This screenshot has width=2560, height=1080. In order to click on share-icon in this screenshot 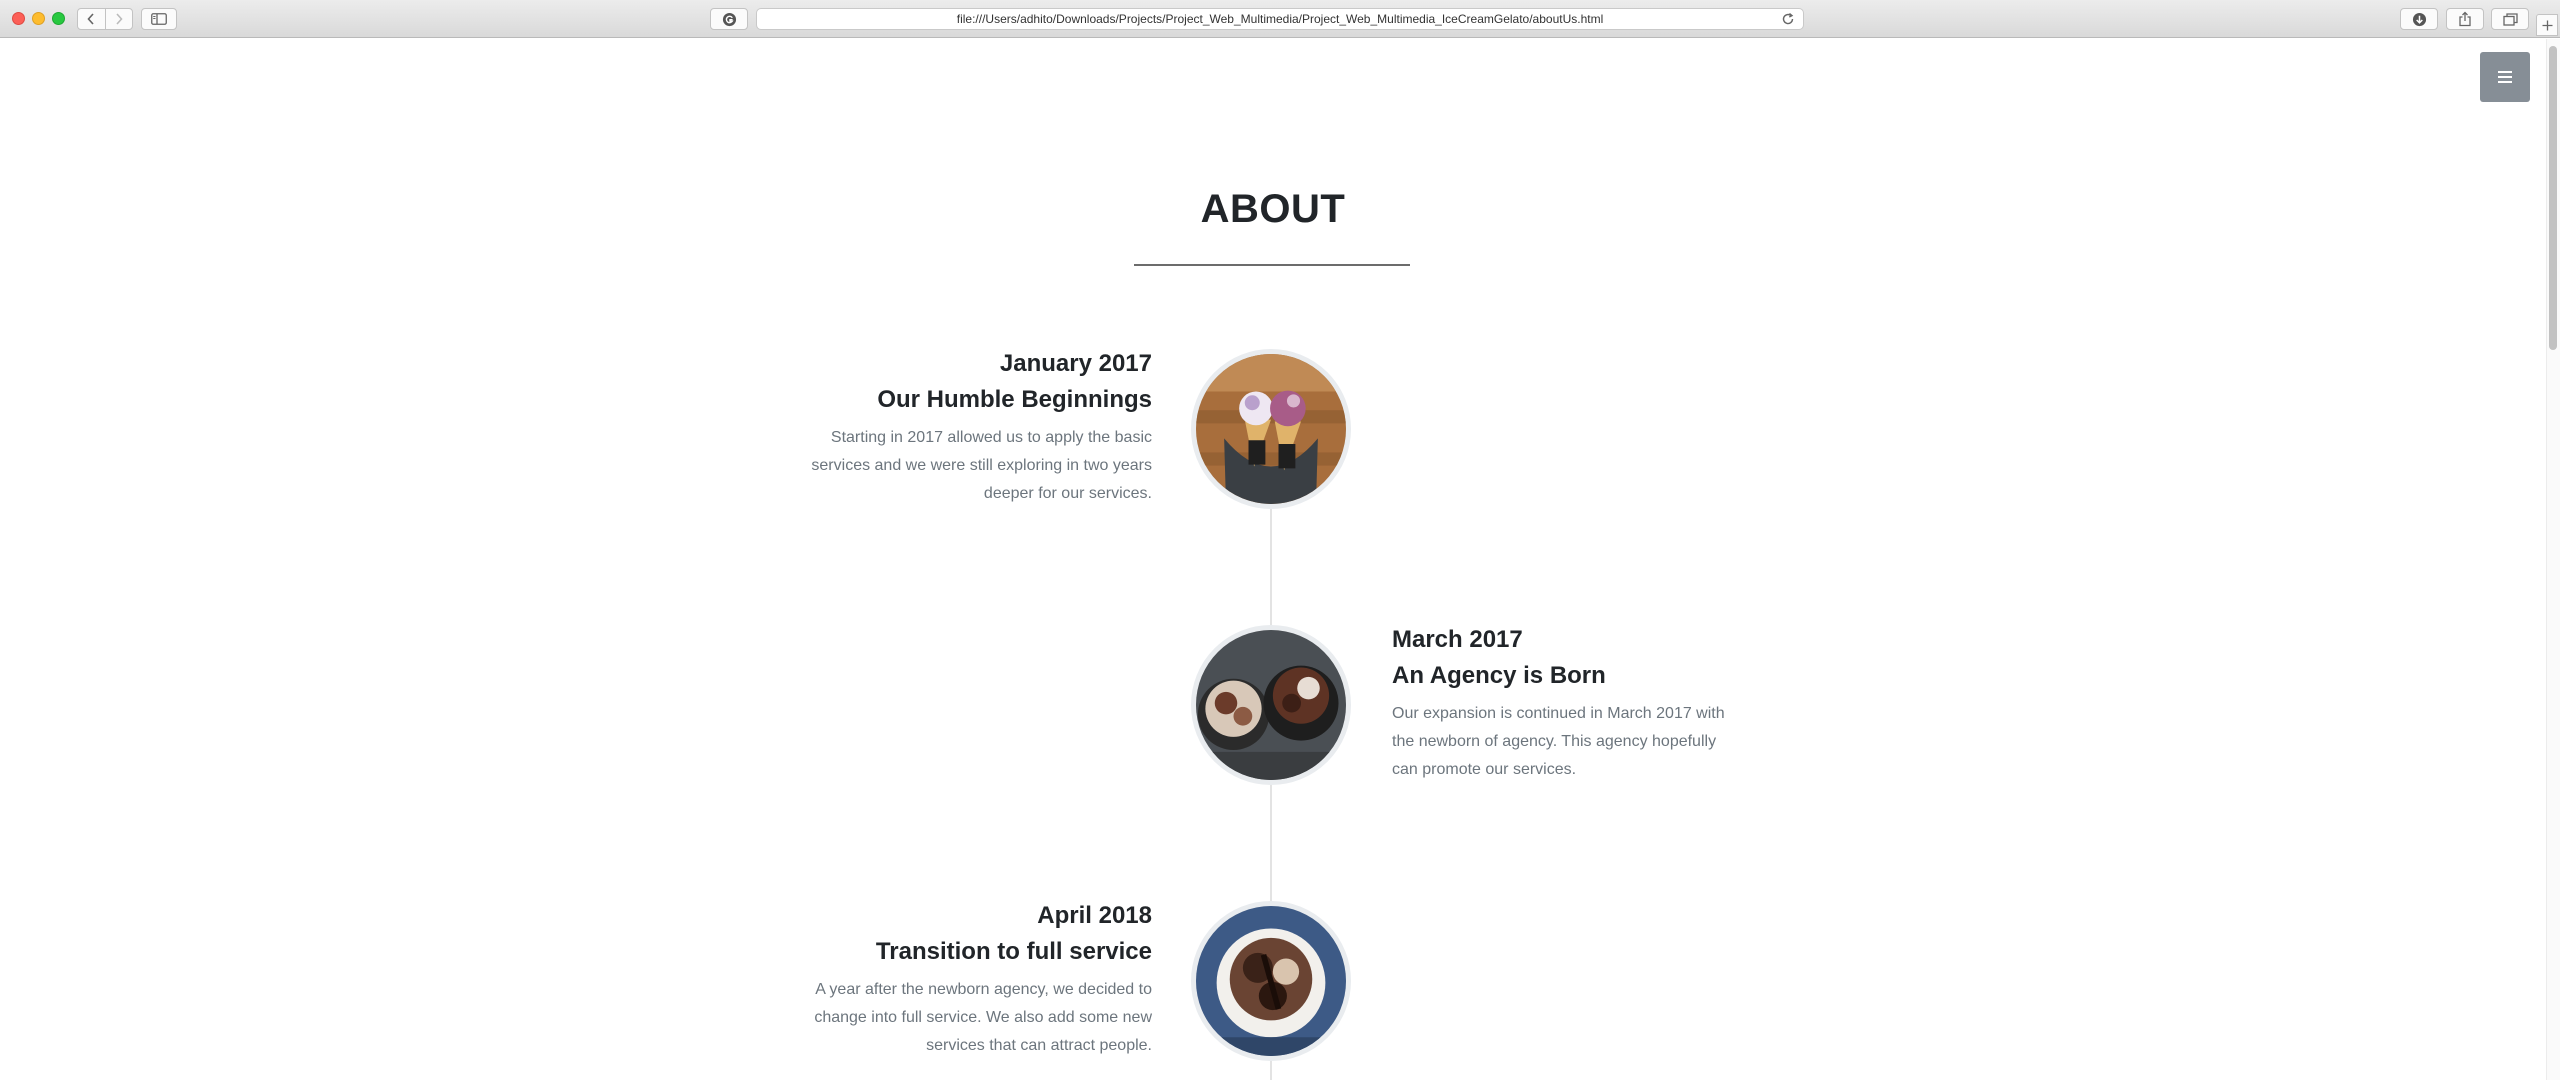, I will do `click(2465, 19)`.